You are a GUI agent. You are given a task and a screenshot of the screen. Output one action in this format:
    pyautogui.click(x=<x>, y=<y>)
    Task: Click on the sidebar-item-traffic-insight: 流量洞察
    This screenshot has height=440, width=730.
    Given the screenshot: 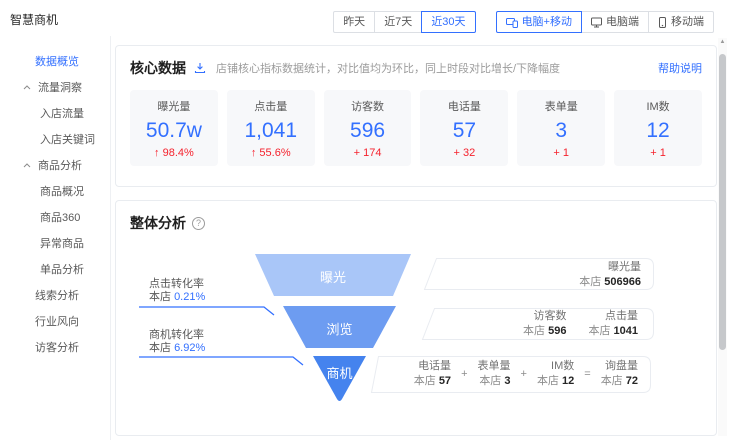 What is the action you would take?
    pyautogui.click(x=55, y=87)
    